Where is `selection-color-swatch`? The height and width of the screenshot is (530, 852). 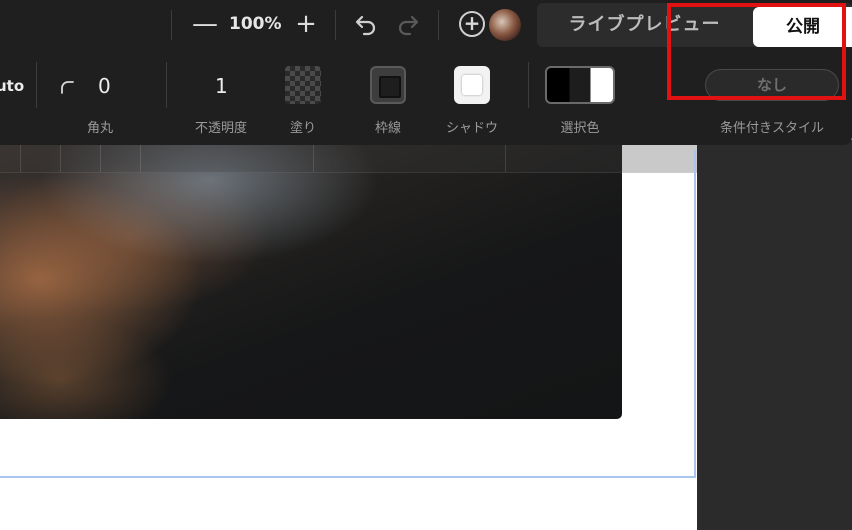
selection-color-swatch is located at coordinates (580, 85).